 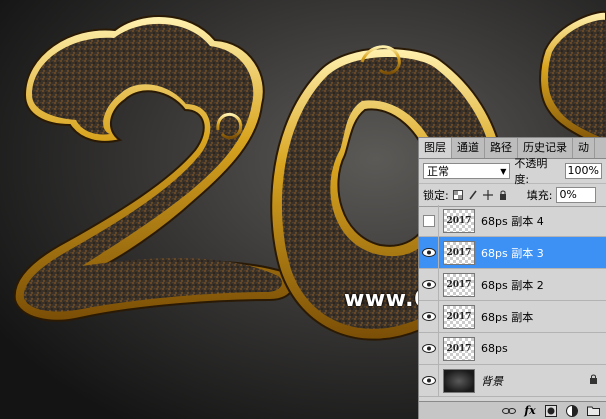 What do you see at coordinates (468, 148) in the screenshot?
I see `tab-channels: 通道` at bounding box center [468, 148].